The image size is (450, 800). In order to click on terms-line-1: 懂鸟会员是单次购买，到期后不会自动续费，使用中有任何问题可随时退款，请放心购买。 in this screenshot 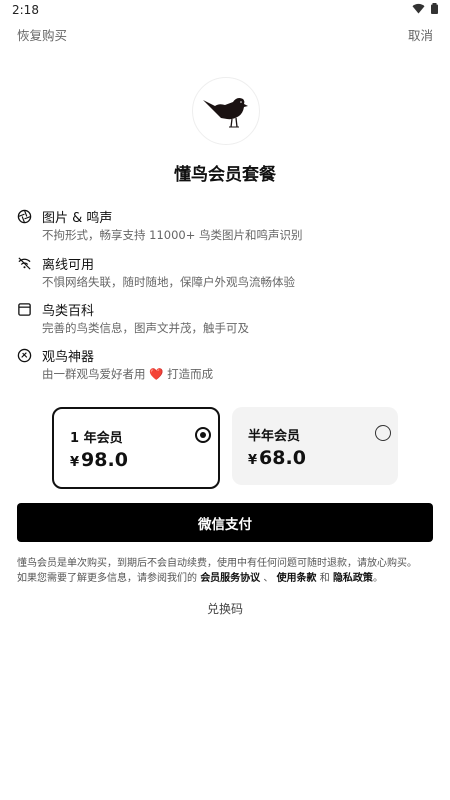, I will do `click(217, 563)`.